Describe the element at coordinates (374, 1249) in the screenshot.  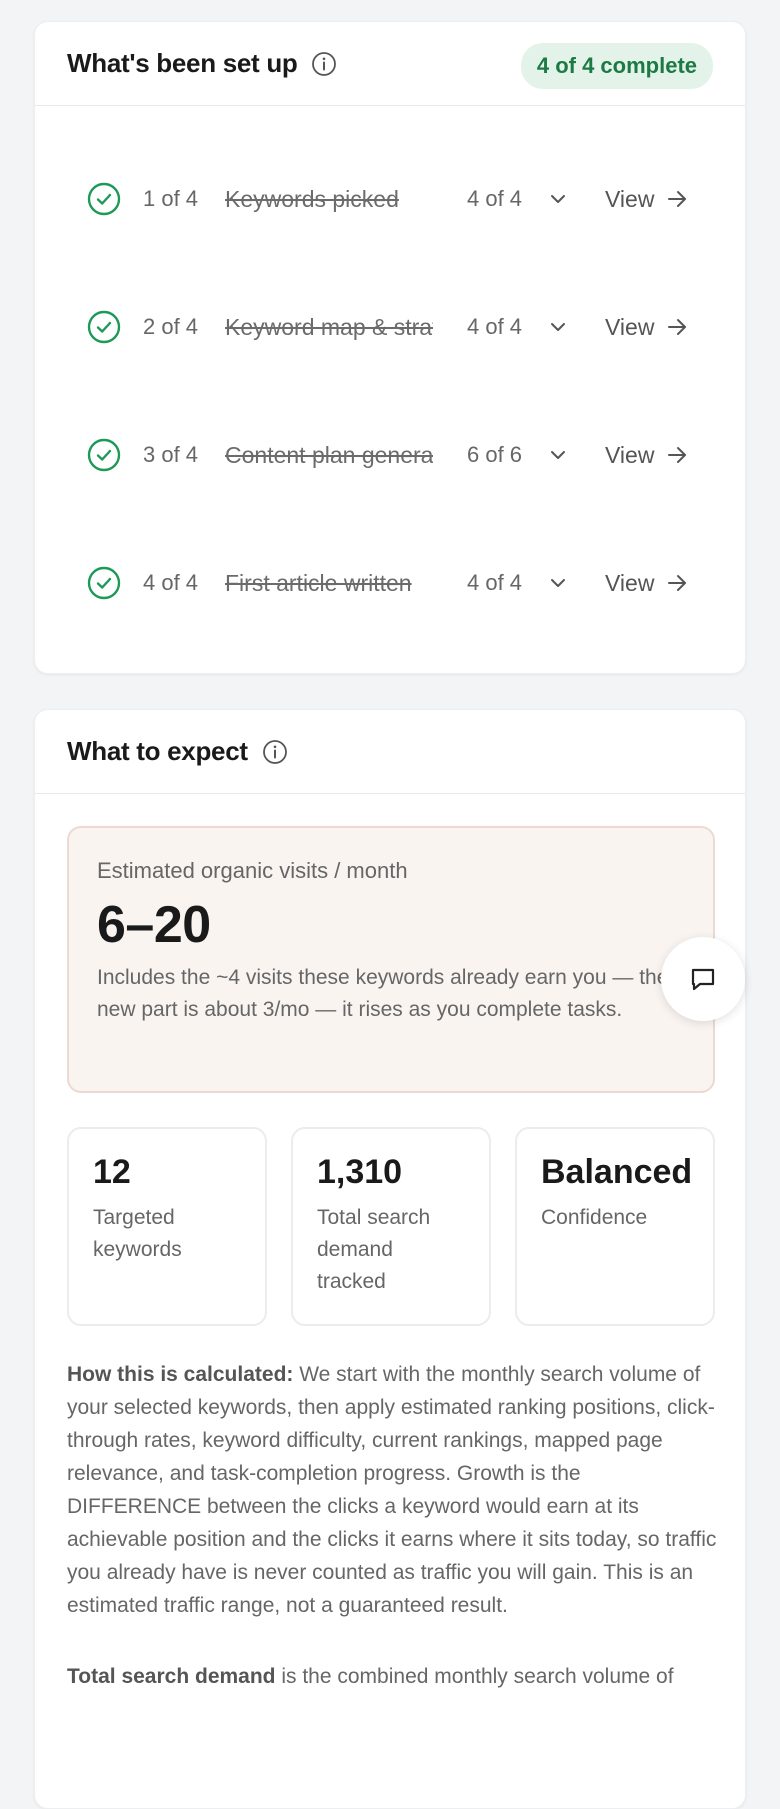
I see `stat-label: Total search demand tracked` at that location.